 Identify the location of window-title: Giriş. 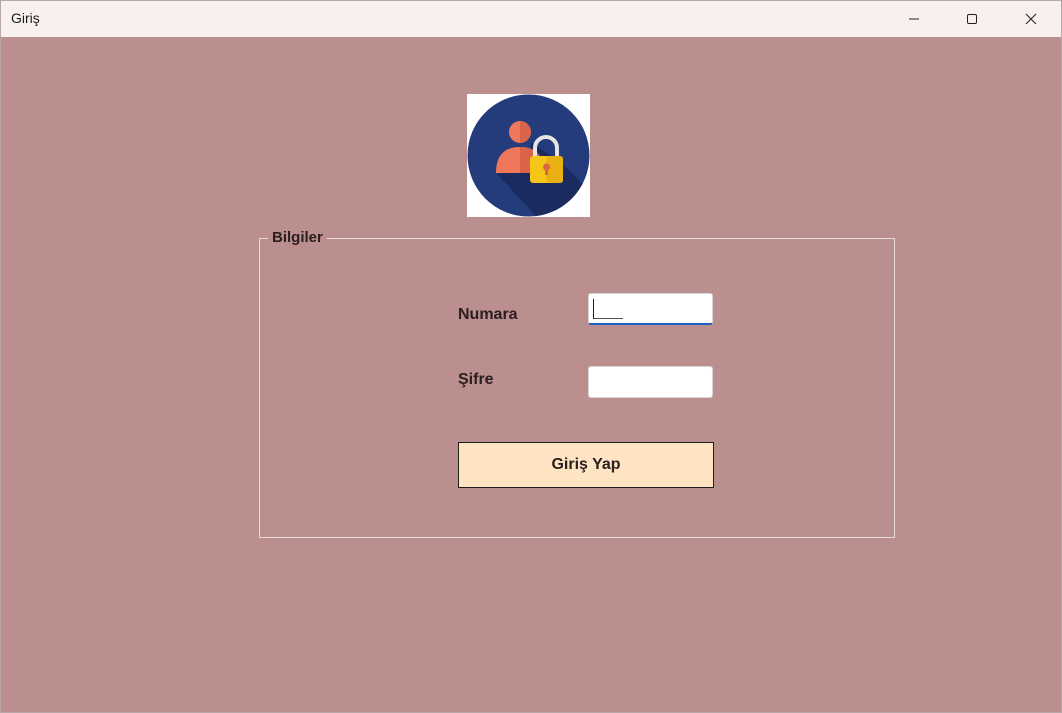
(25, 18).